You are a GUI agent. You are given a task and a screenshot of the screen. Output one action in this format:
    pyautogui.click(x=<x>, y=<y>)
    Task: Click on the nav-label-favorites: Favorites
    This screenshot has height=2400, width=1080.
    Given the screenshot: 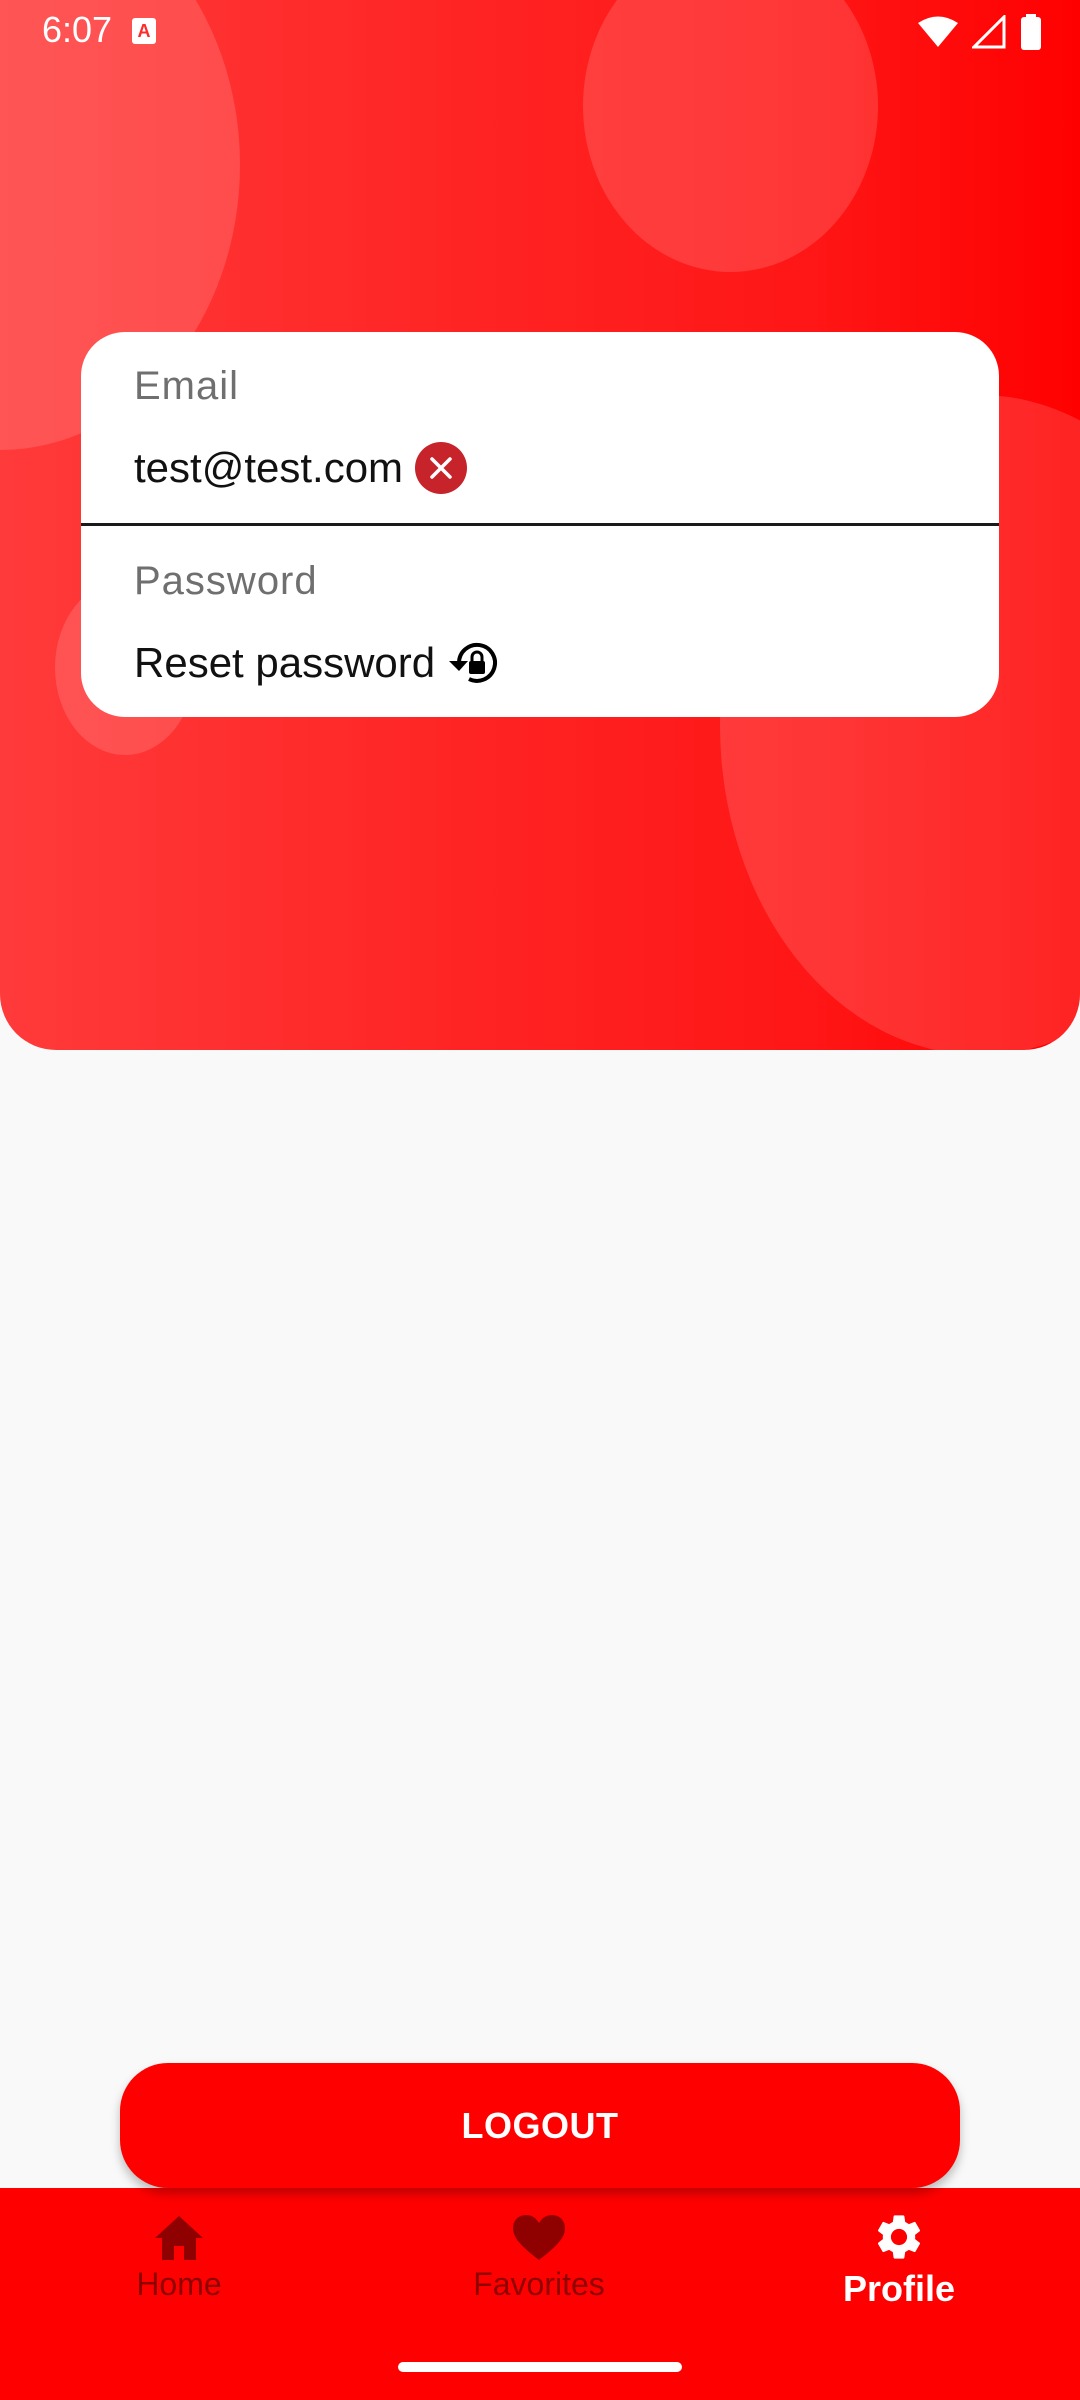 What is the action you would take?
    pyautogui.click(x=539, y=2284)
    